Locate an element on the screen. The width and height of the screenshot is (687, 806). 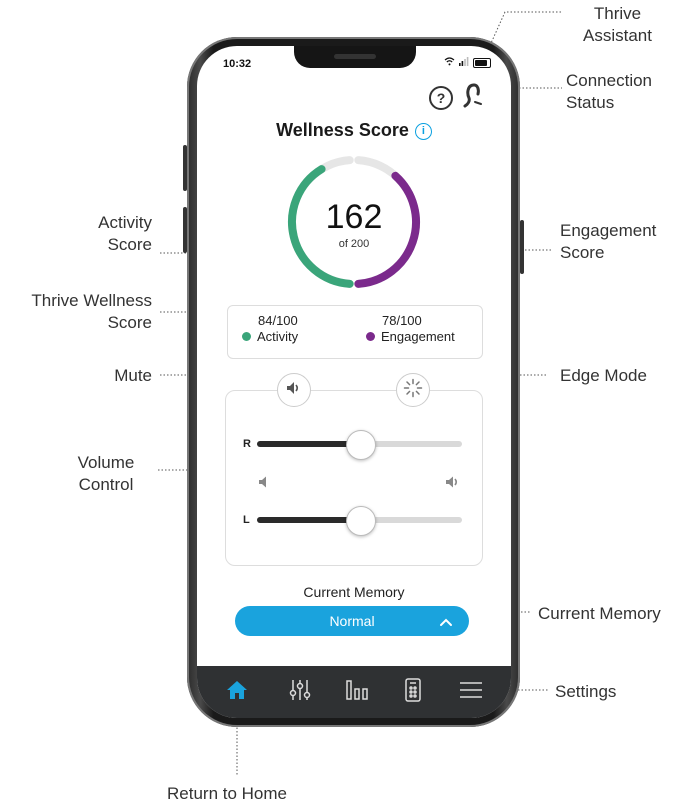
wifi-icon is located at coordinates (449, 63).